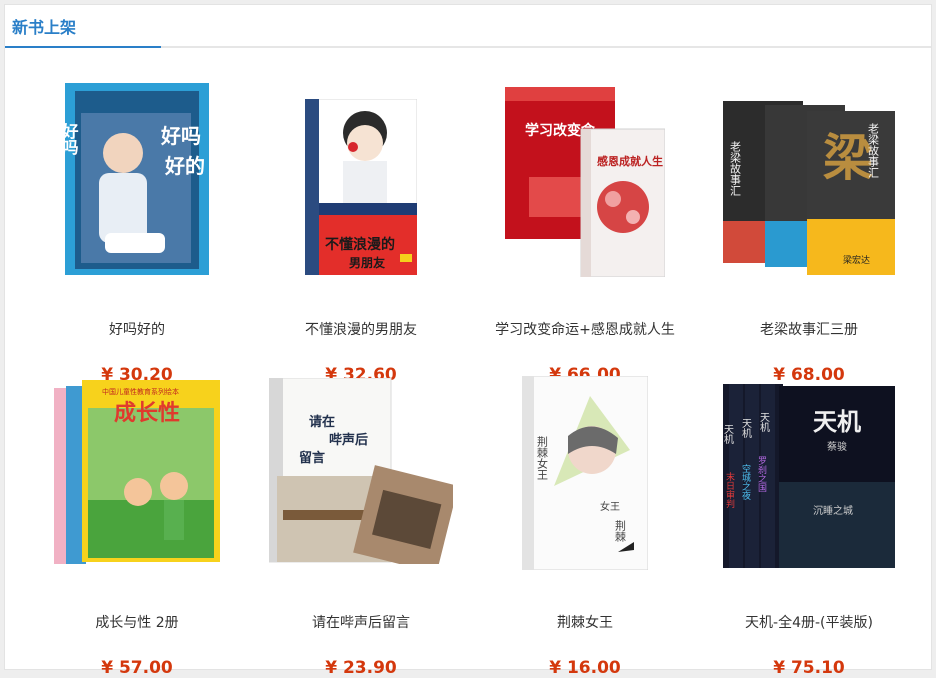  Describe the element at coordinates (44, 27) in the screenshot. I see `section-title: 新书上架` at that location.